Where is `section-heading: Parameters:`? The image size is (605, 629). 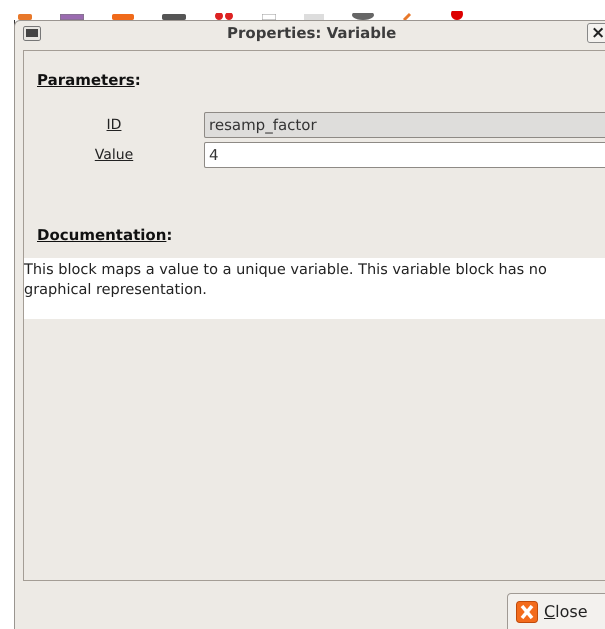 section-heading: Parameters: is located at coordinates (89, 79).